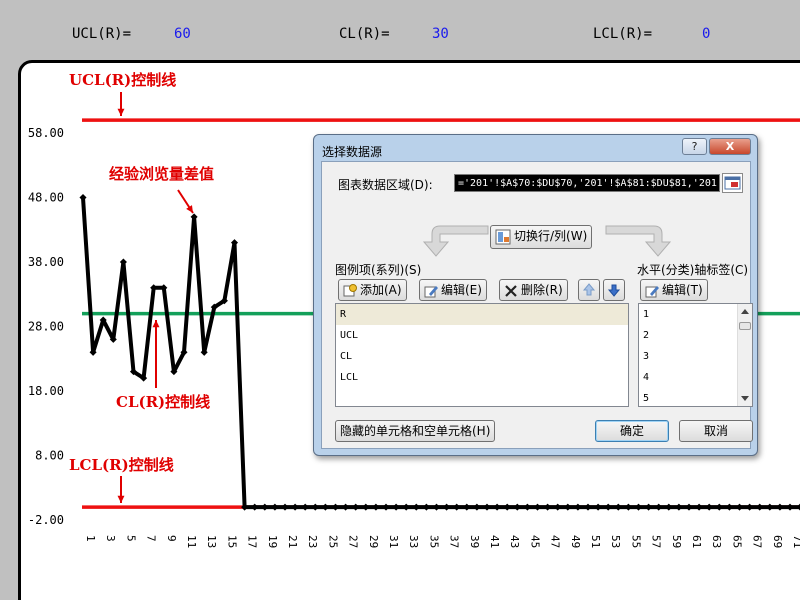 This screenshot has height=600, width=800. Describe the element at coordinates (110, 538) in the screenshot. I see `x-tick-label: 3` at that location.